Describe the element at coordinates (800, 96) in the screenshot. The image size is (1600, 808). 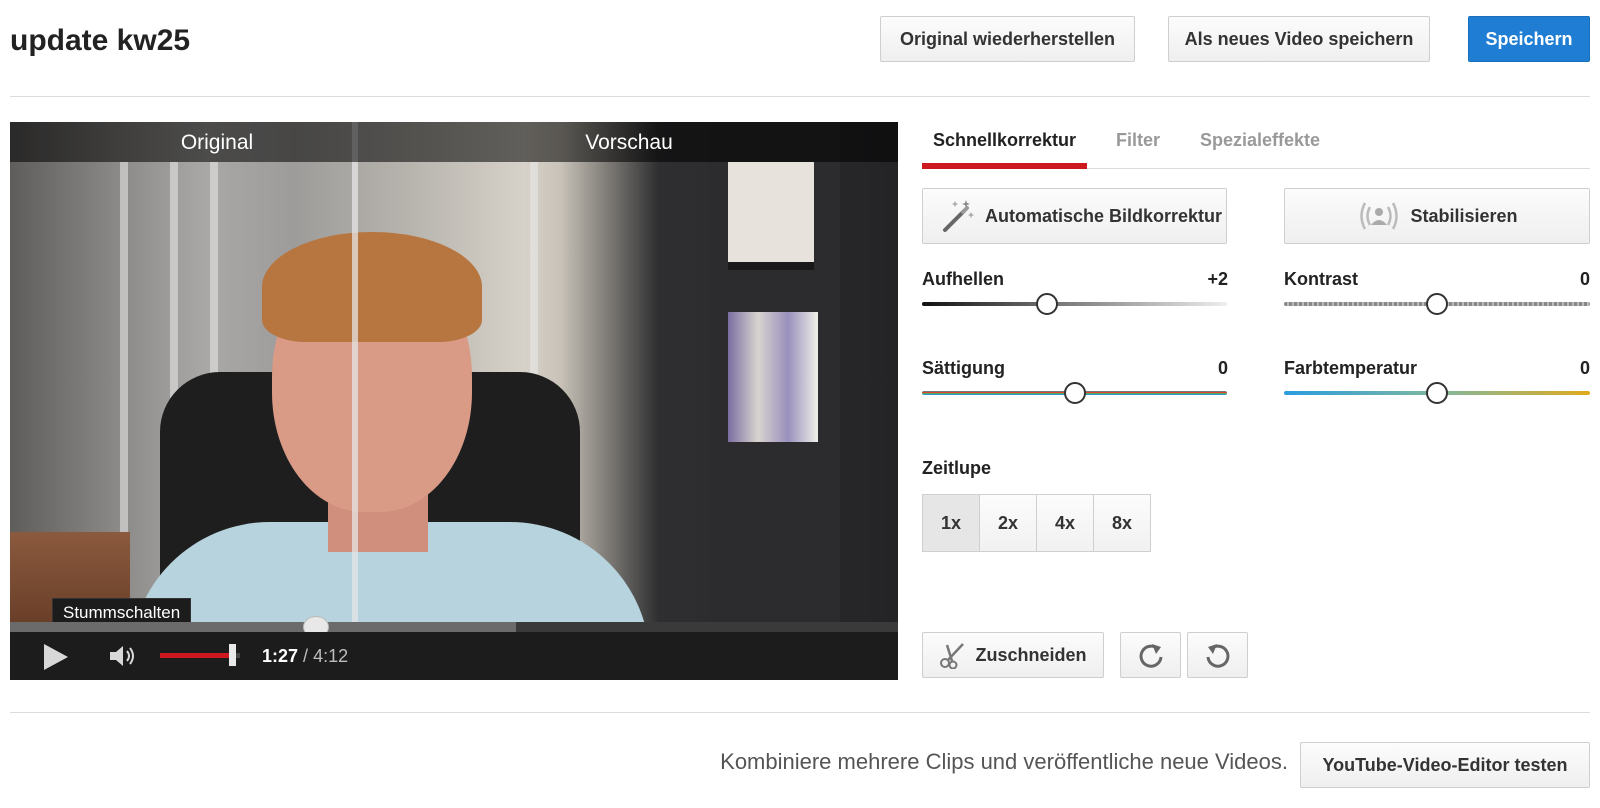
I see `header-divider` at that location.